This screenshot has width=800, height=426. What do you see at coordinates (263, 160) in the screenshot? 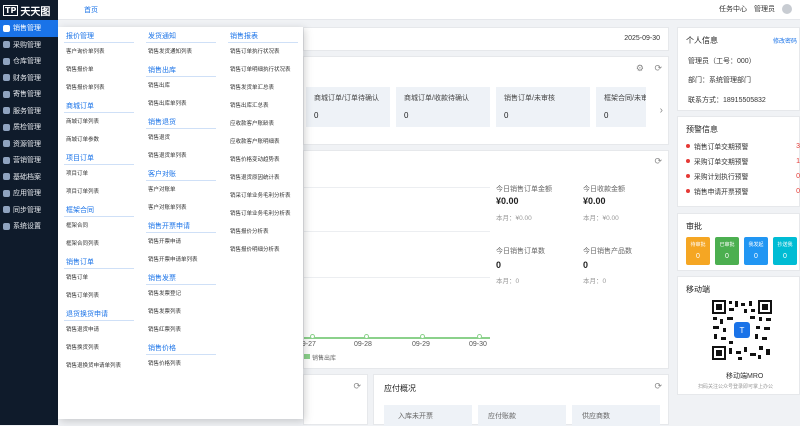
I see `menu-item: 销售价格变动趋势表` at bounding box center [263, 160].